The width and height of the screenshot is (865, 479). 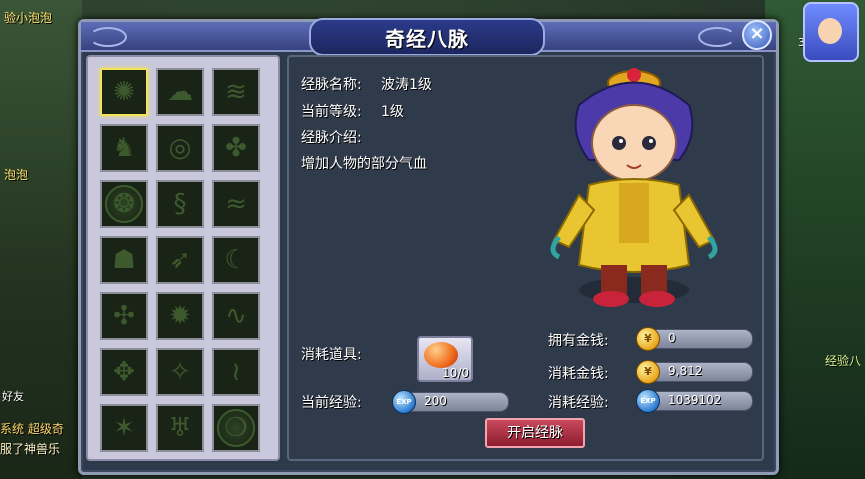 I want to click on meridian-cell: ✹, so click(x=180, y=316).